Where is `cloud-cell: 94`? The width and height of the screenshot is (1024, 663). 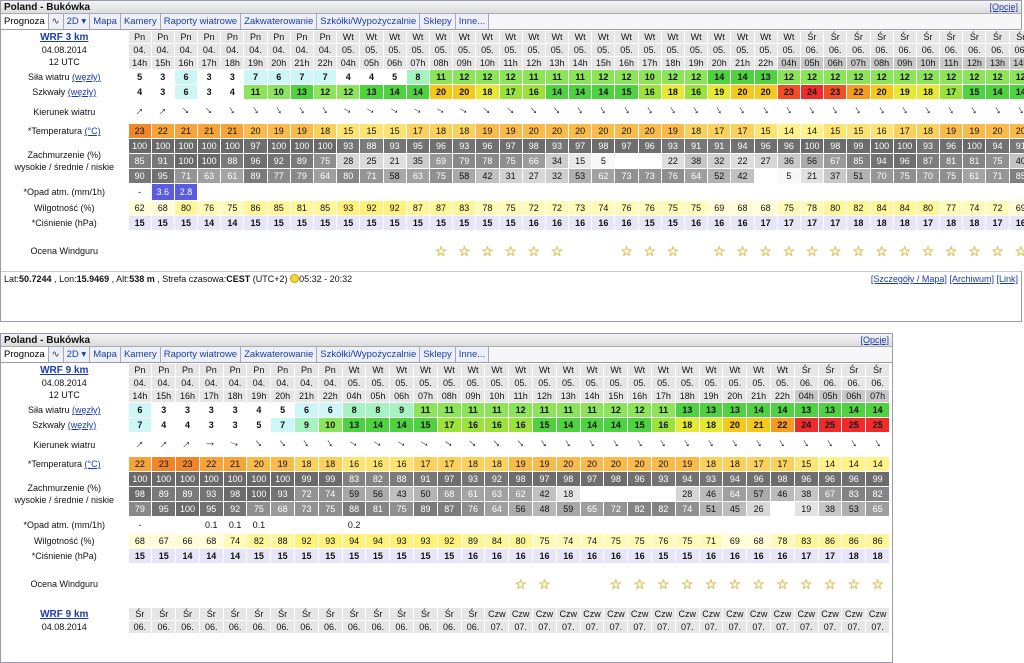
cloud-cell: 94 is located at coordinates (997, 146).